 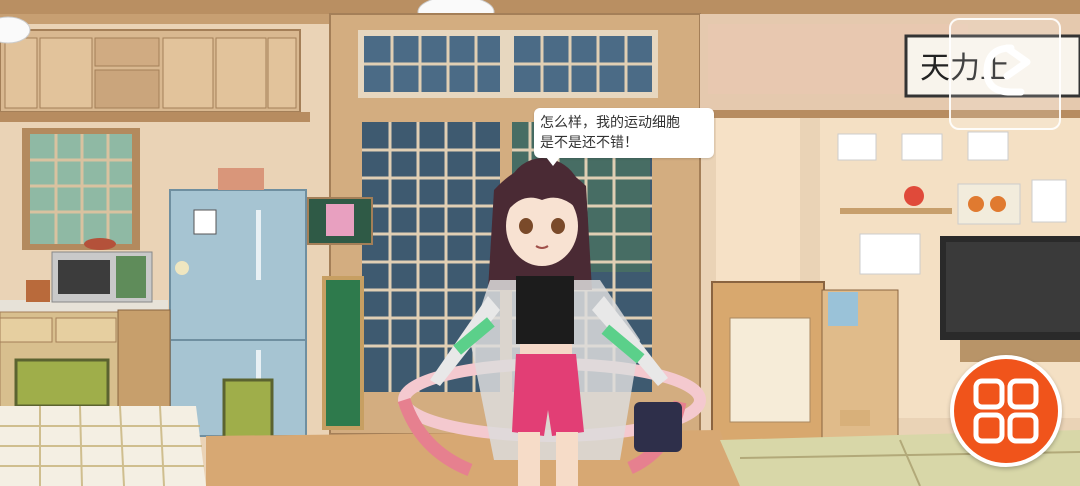 I want to click on dialogue-bubble: 怎么样，我的运动细胞 是不是还不错！, so click(x=624, y=137).